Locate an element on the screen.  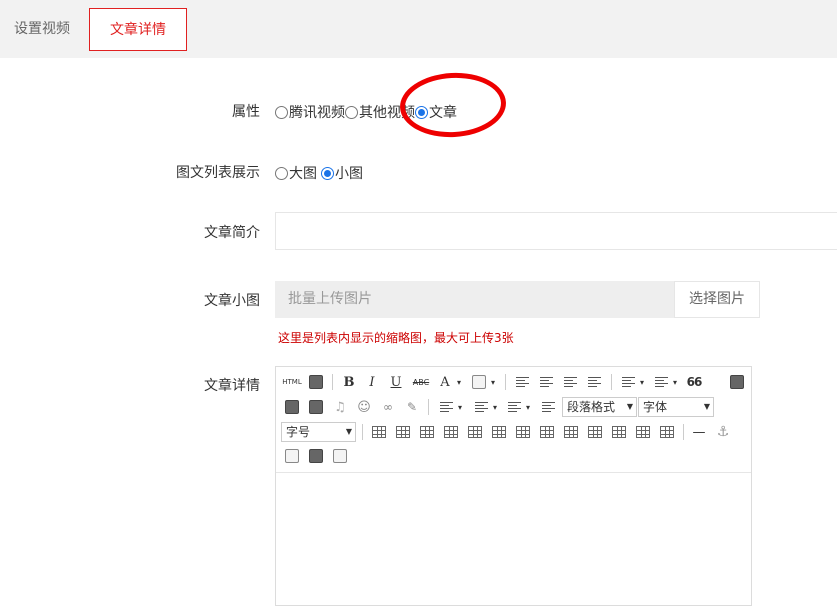
strikethrough-button: ABC is located at coordinates (421, 382).